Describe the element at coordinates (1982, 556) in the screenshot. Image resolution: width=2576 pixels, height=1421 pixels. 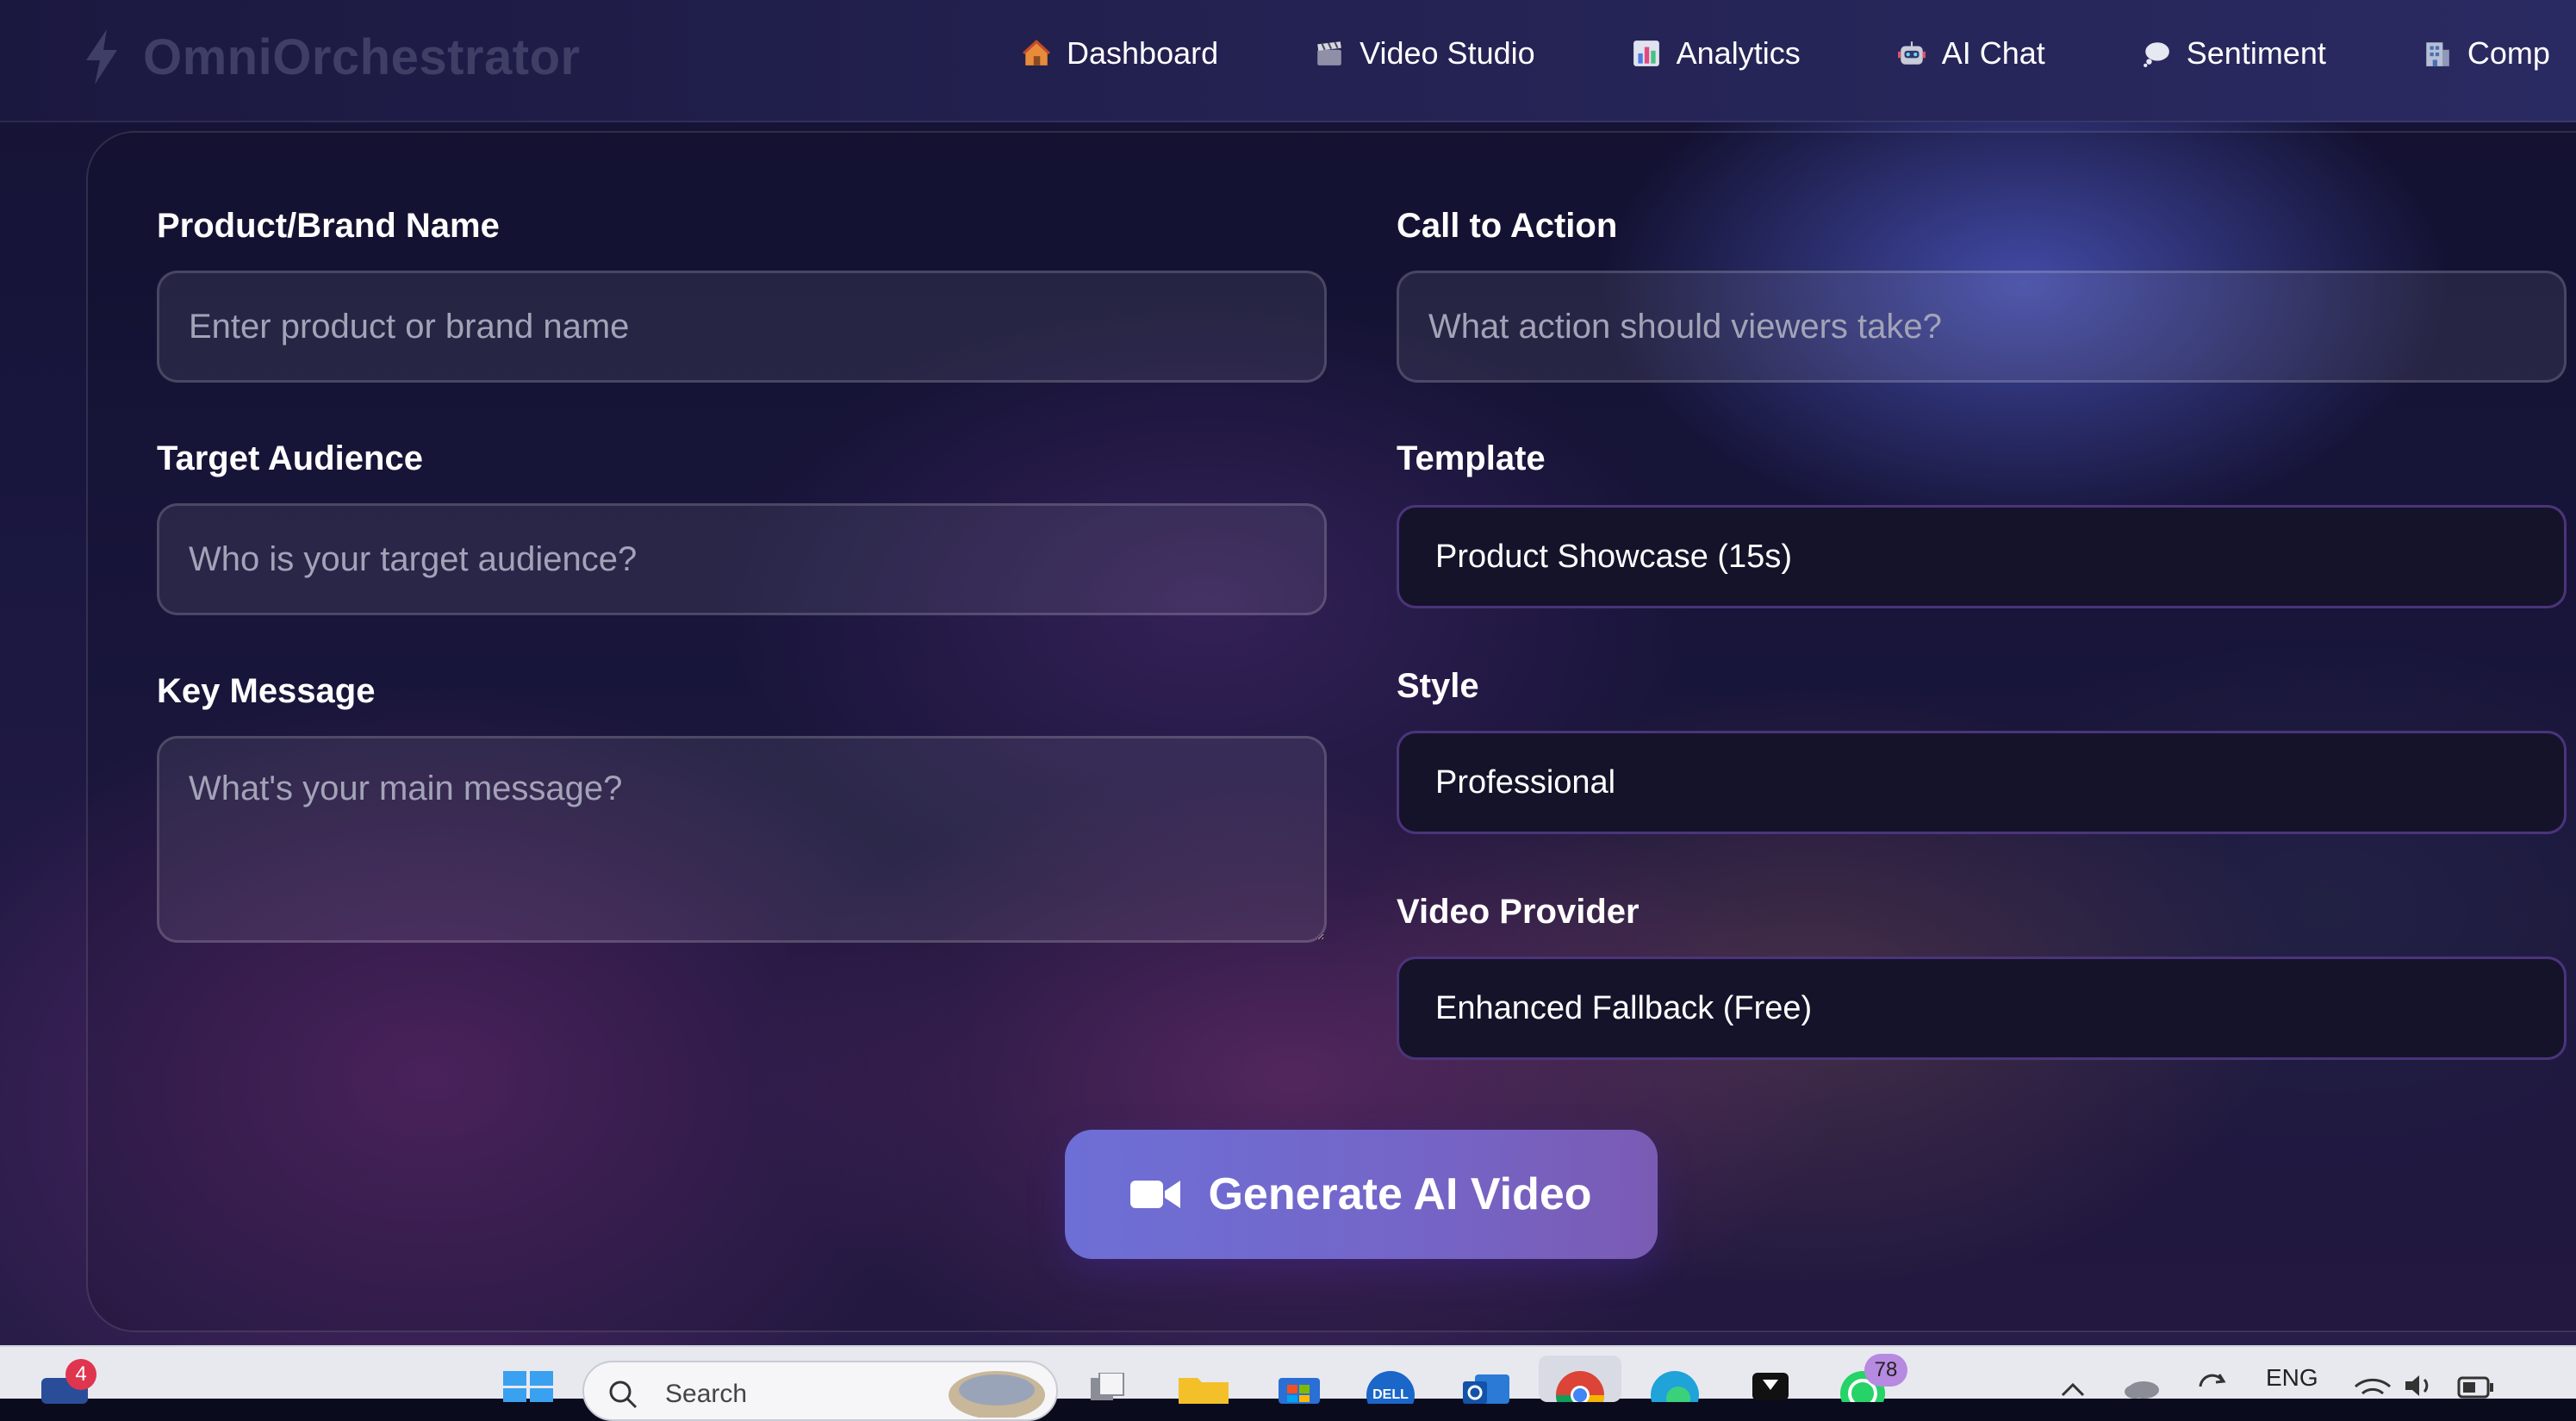
I see `template-select: Product Showcase (15s)` at that location.